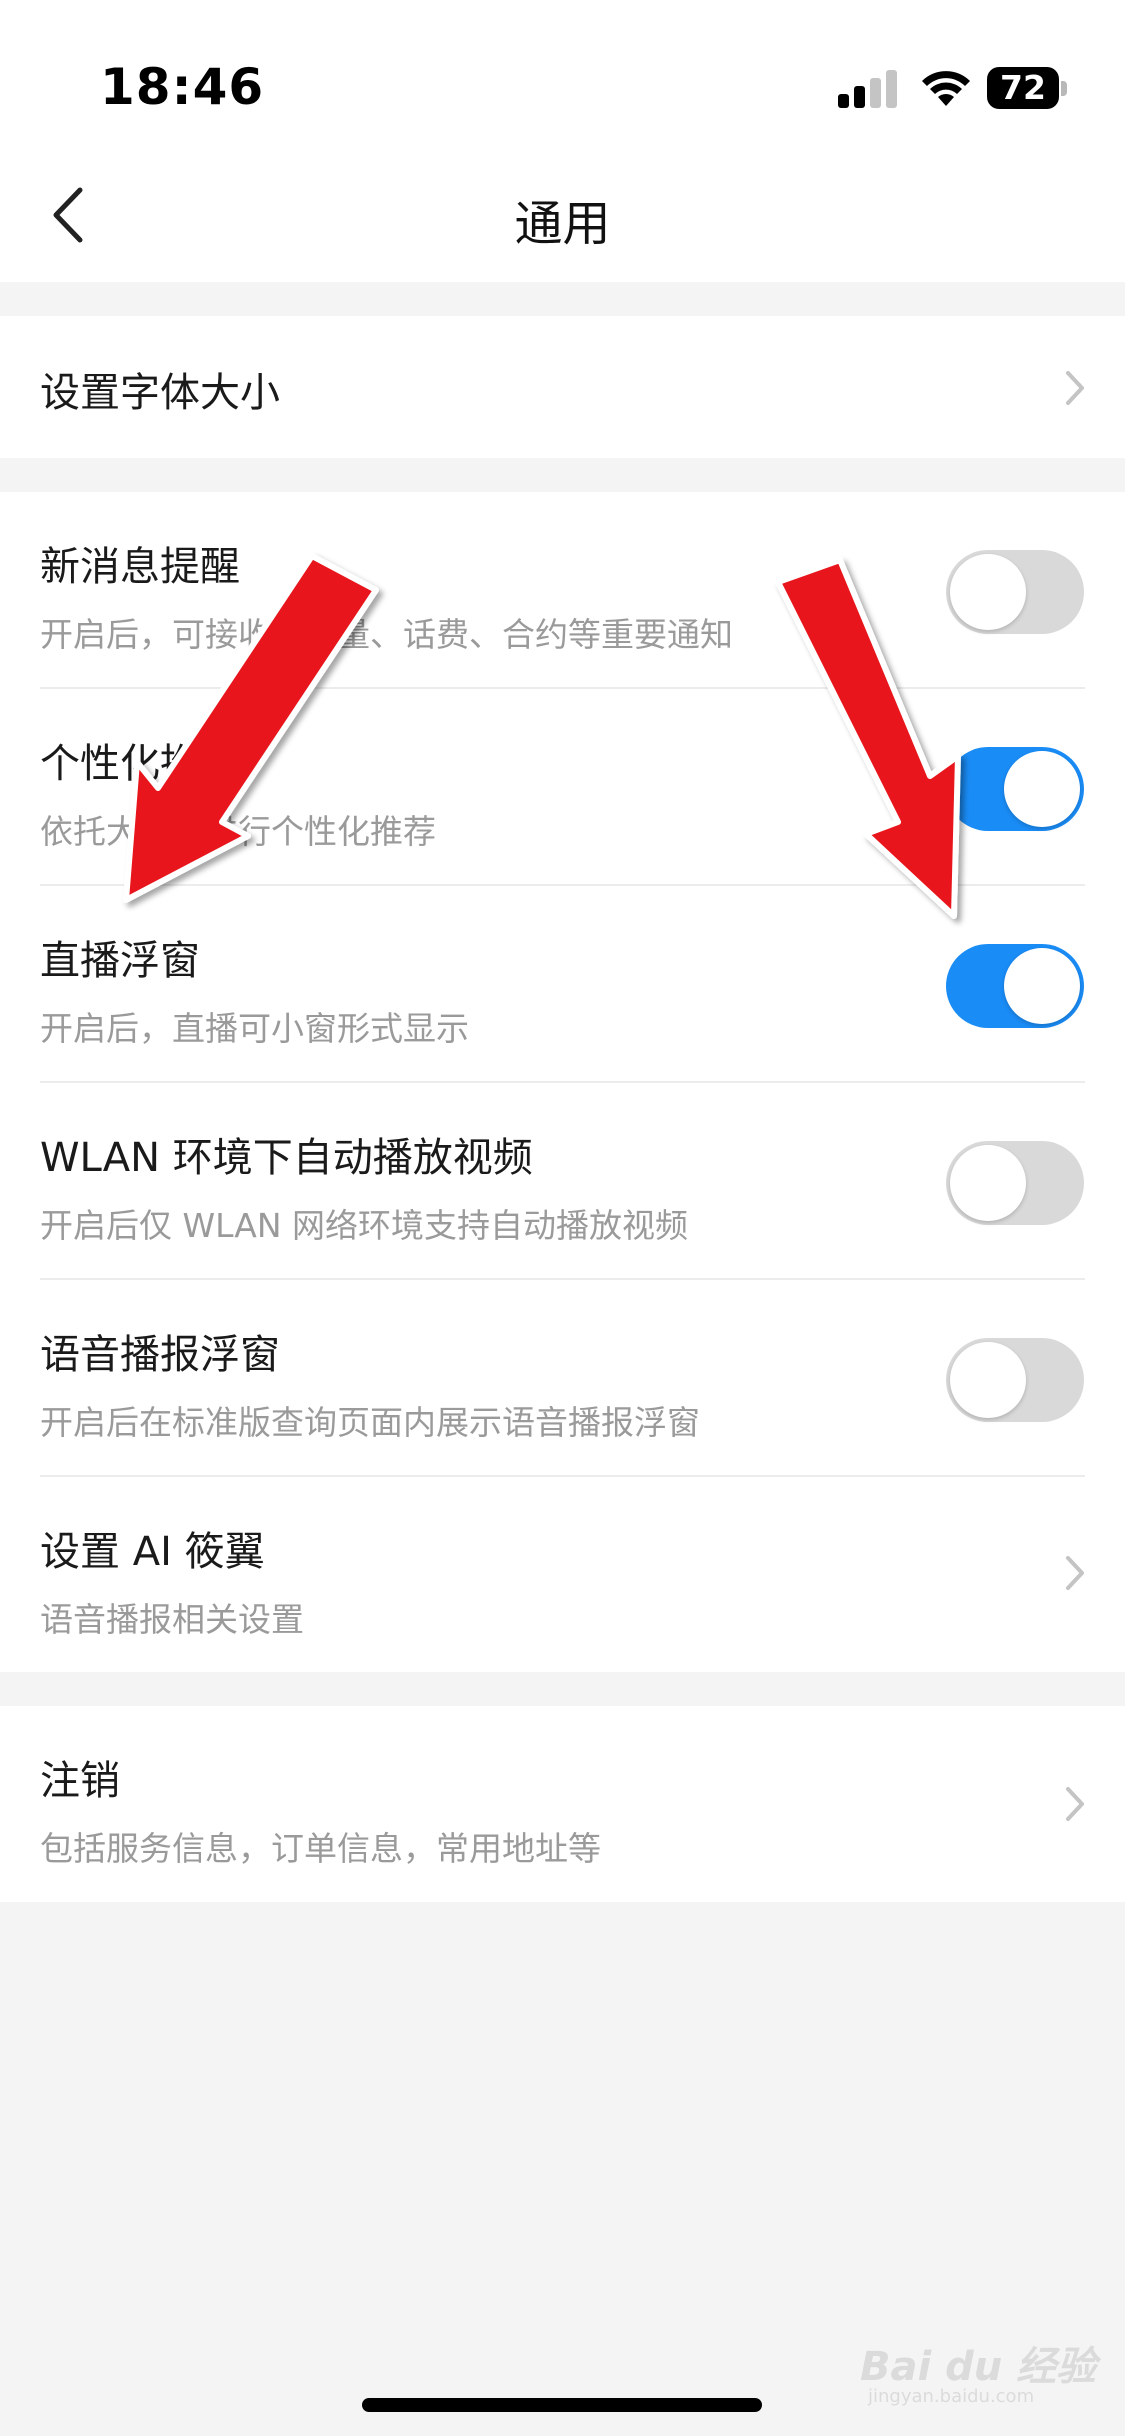 This screenshot has width=1125, height=2436. What do you see at coordinates (1015, 986) in the screenshot?
I see `toggle-live-floating-window` at bounding box center [1015, 986].